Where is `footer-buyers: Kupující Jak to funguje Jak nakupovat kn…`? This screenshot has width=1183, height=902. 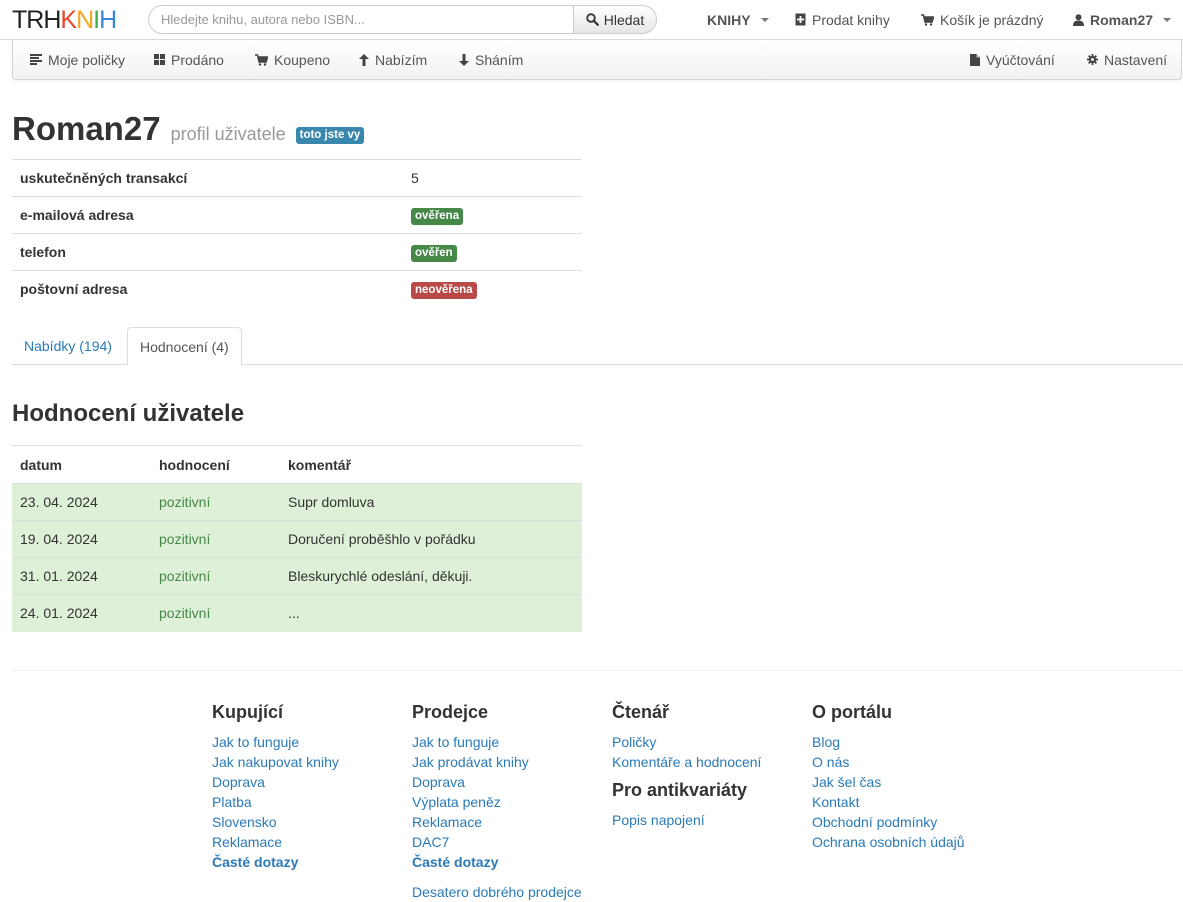 footer-buyers: Kupující Jak to funguje Jak nakupovat kn… is located at coordinates (312, 787).